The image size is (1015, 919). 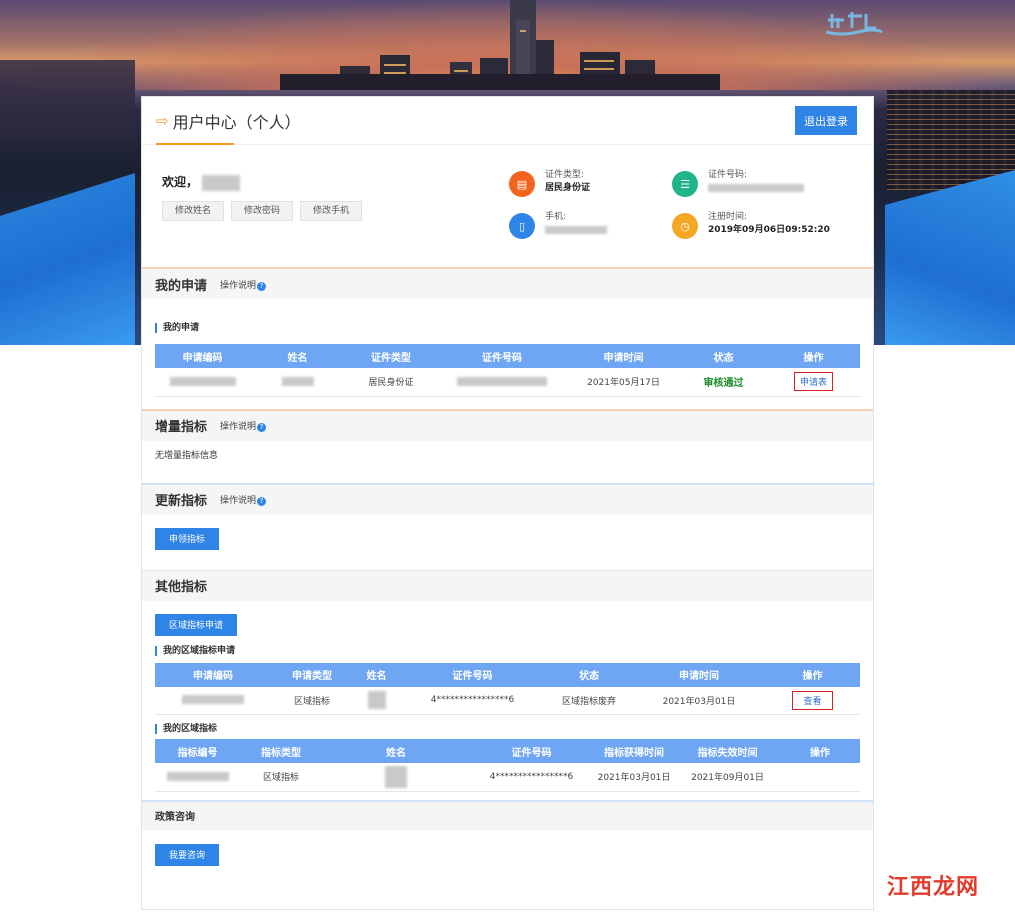 I want to click on left-blue-shape, so click(x=67, y=259).